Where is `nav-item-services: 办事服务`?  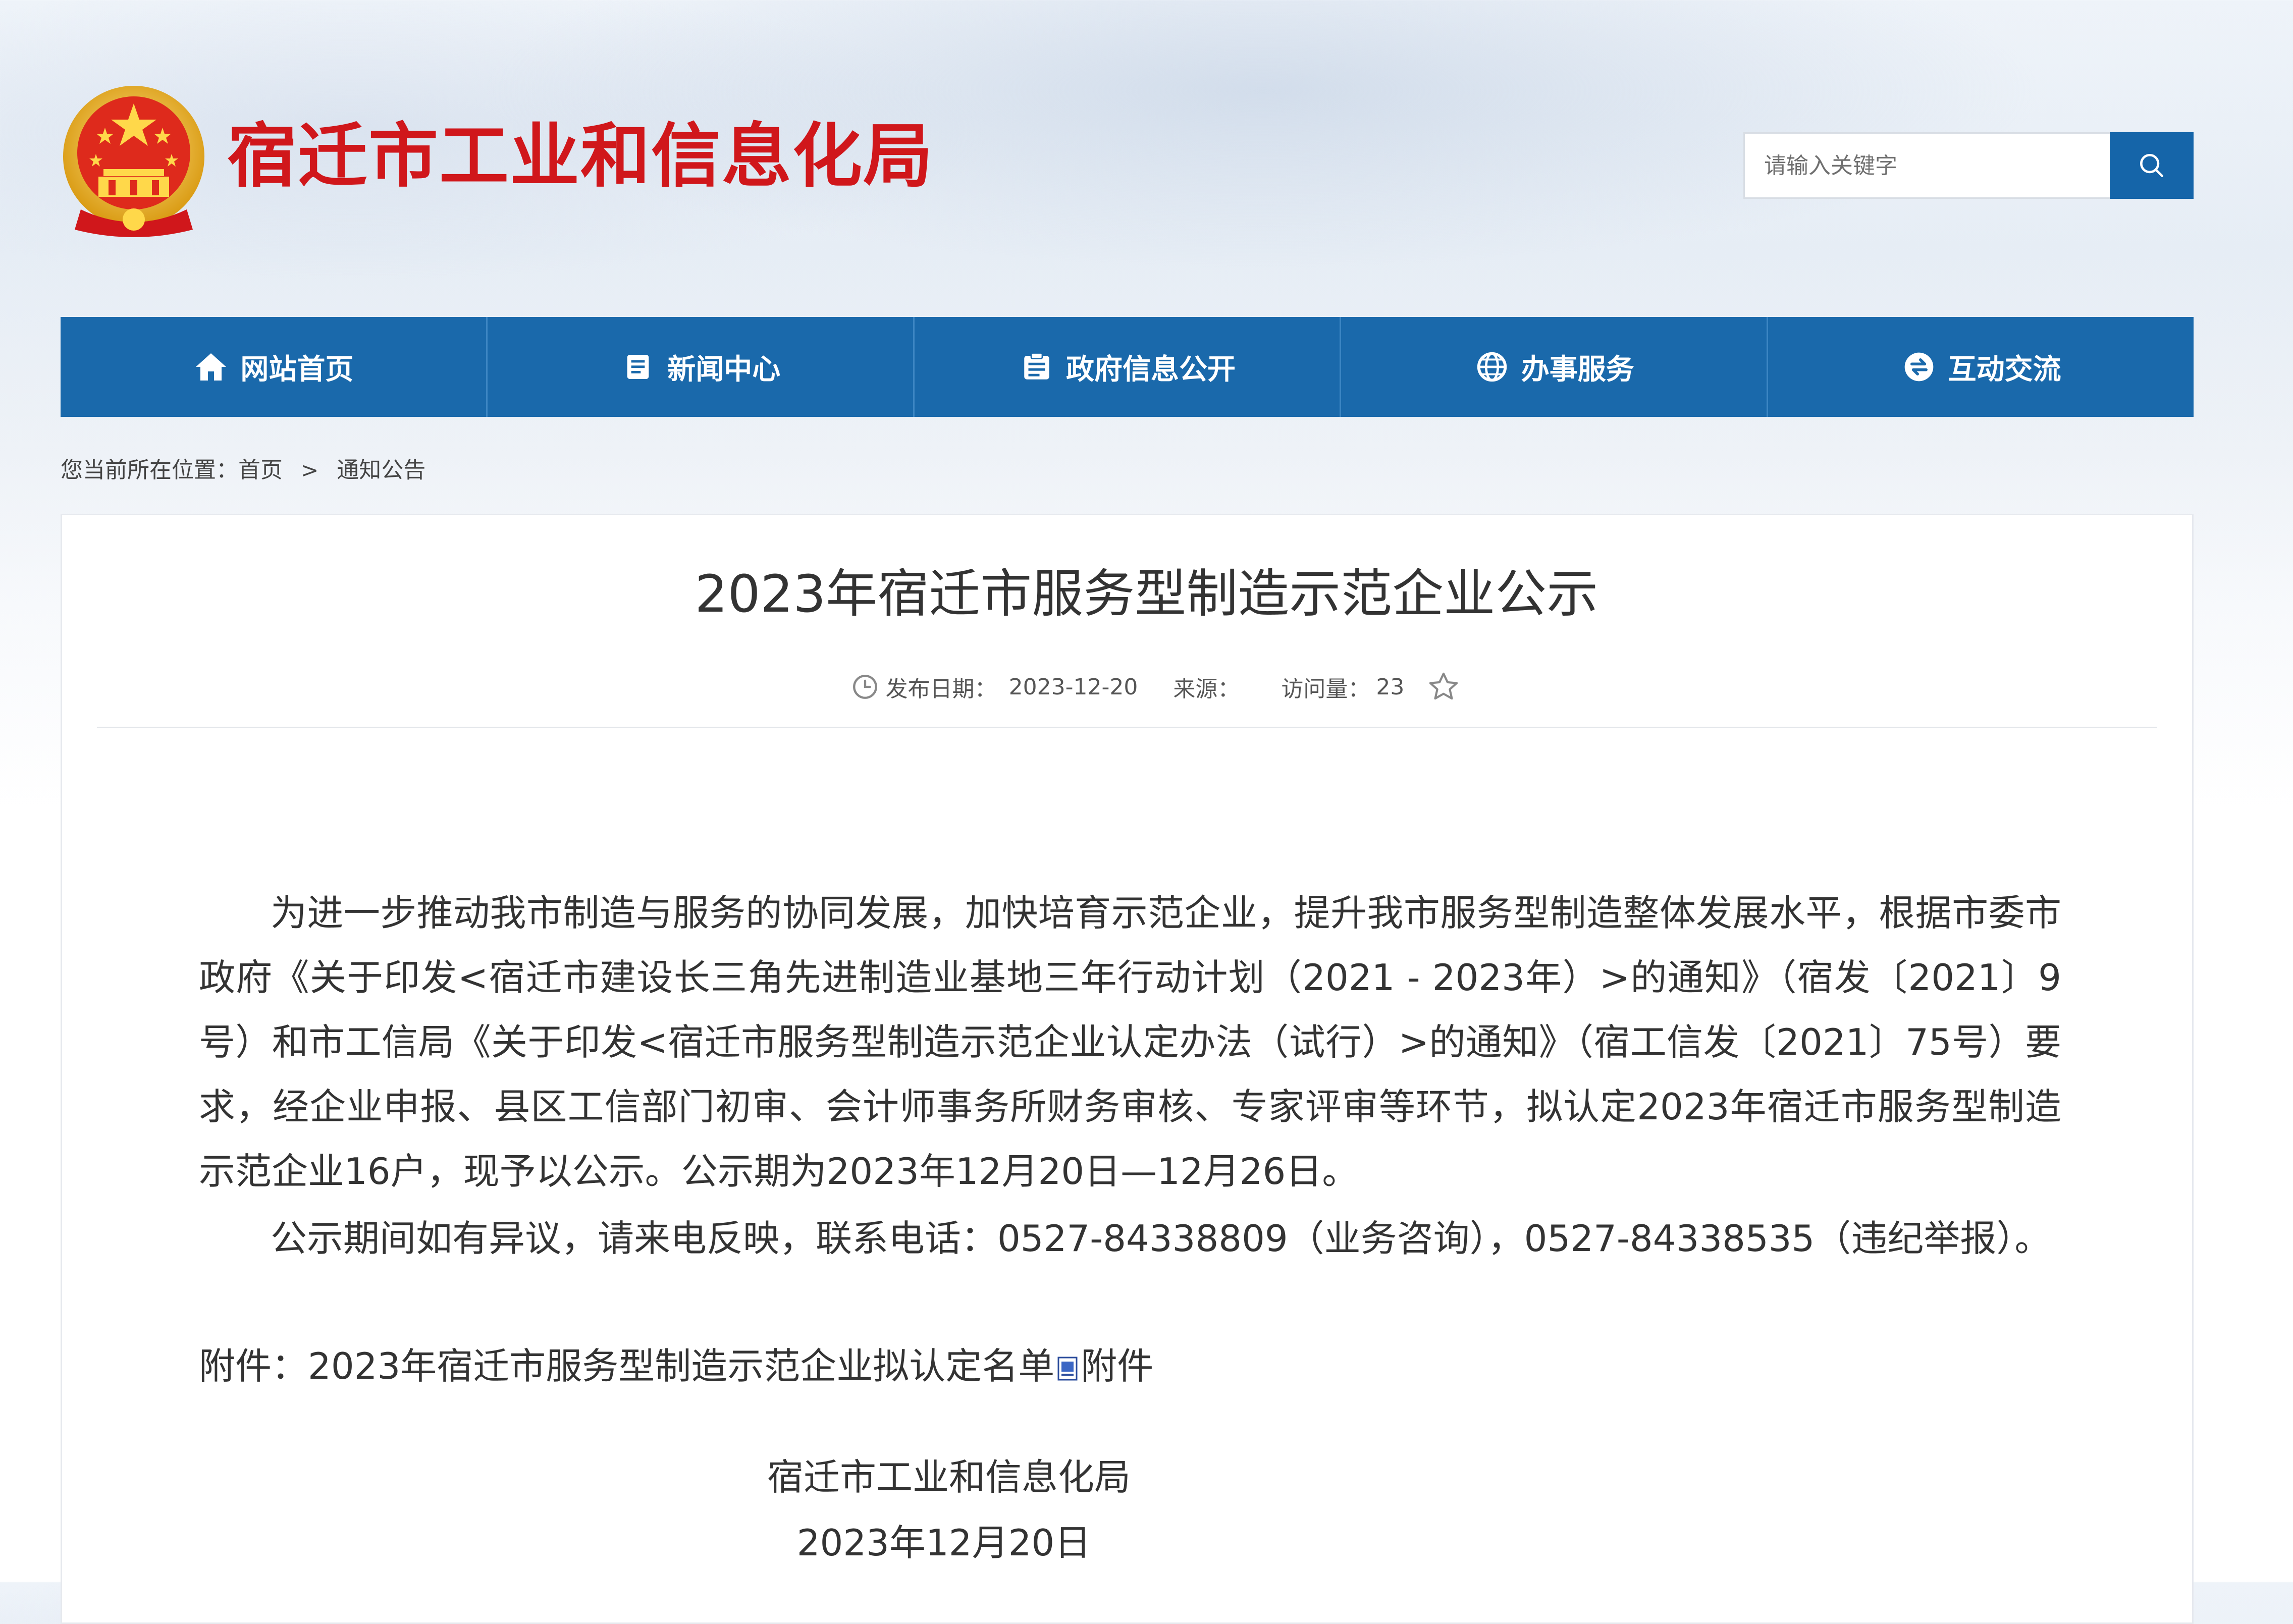
nav-item-services: 办事服务 is located at coordinates (1553, 367).